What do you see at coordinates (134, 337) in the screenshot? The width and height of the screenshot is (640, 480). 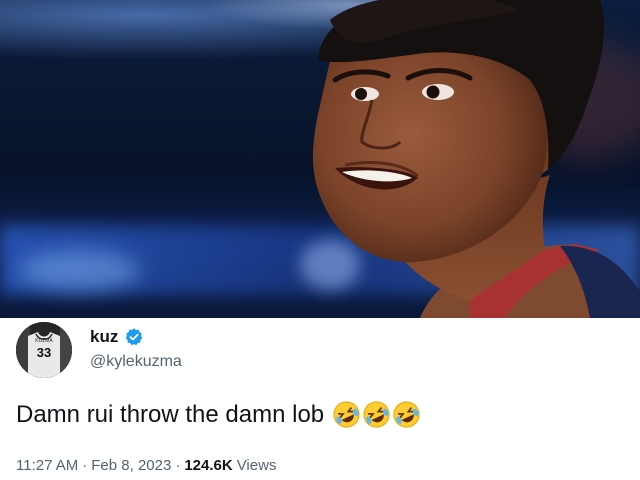 I see `verified-badge-icon` at bounding box center [134, 337].